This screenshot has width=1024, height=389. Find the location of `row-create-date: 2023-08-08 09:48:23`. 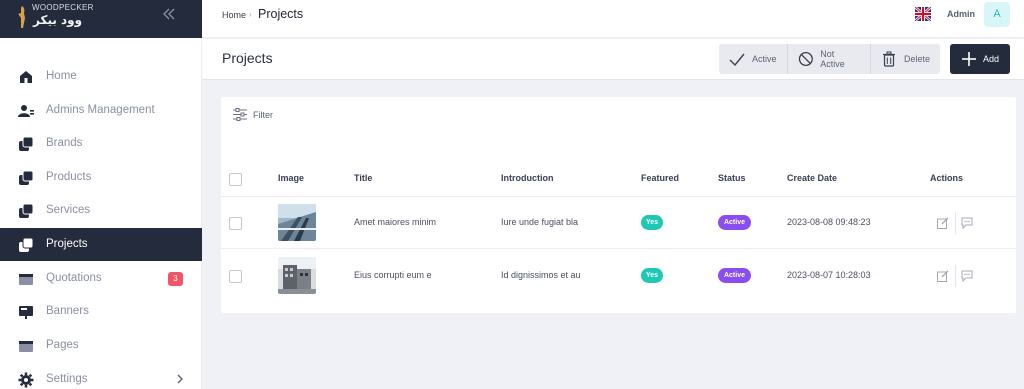

row-create-date: 2023-08-08 09:48:23 is located at coordinates (829, 222).